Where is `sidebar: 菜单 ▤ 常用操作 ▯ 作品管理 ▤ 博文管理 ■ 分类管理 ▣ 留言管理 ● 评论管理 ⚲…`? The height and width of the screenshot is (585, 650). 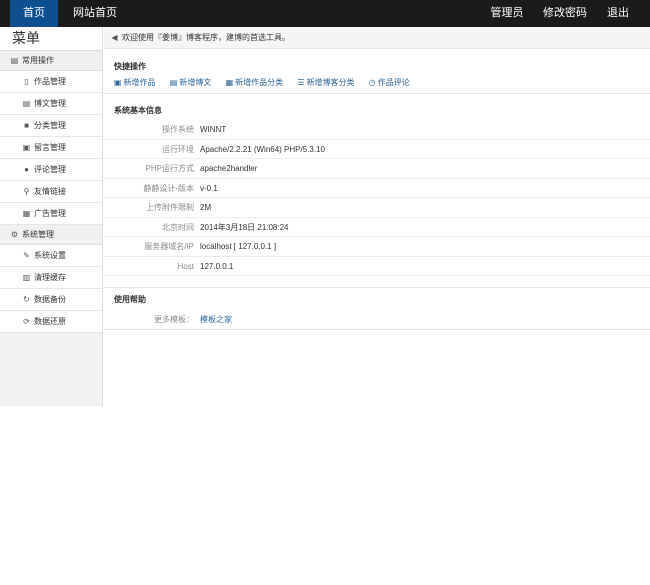 sidebar: 菜单 ▤ 常用操作 ▯ 作品管理 ▤ 博文管理 ■ 分类管理 ▣ 留言管理 ● 评论管理 ⚲… is located at coordinates (51, 216).